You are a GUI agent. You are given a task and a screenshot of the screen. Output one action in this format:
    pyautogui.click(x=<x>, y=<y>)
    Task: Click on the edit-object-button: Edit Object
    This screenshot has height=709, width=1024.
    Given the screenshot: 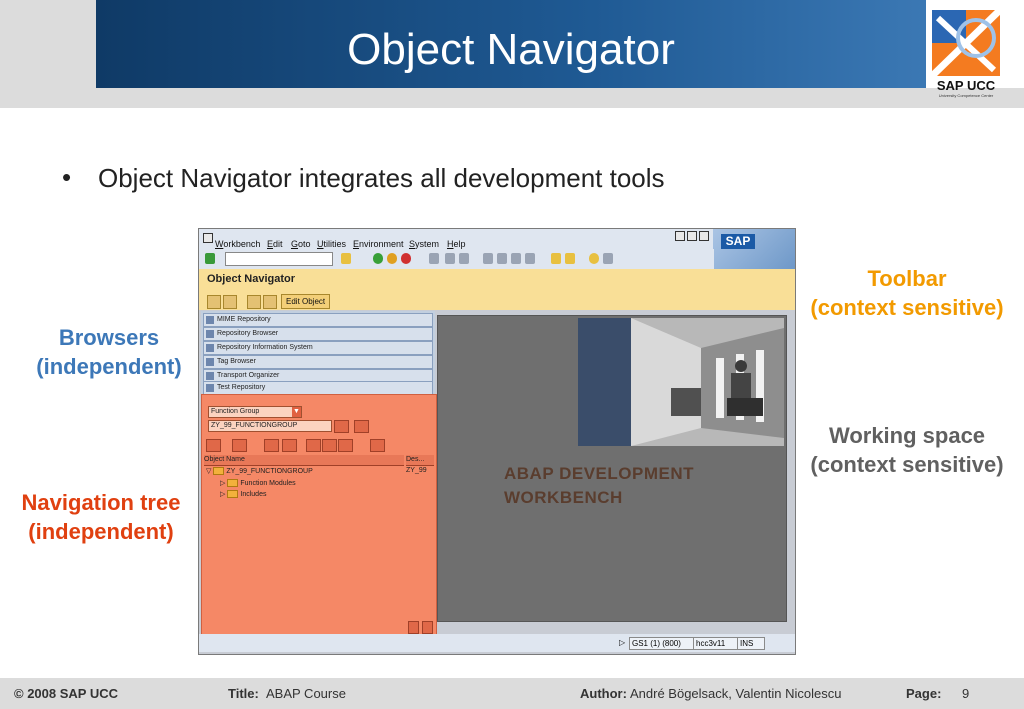 What is the action you would take?
    pyautogui.click(x=306, y=301)
    